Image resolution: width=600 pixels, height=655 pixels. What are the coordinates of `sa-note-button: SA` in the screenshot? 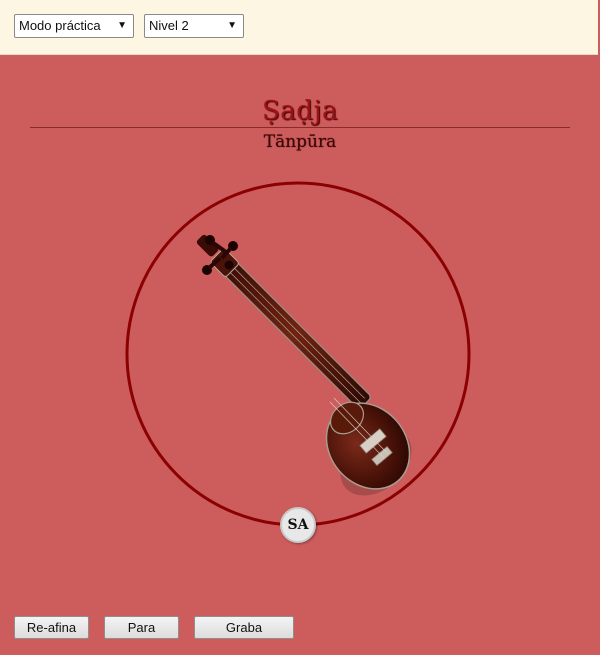 It's located at (298, 525).